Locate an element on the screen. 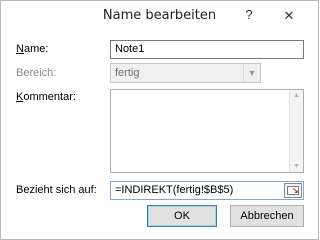 The width and height of the screenshot is (320, 240). ok-button: OK is located at coordinates (182, 216).